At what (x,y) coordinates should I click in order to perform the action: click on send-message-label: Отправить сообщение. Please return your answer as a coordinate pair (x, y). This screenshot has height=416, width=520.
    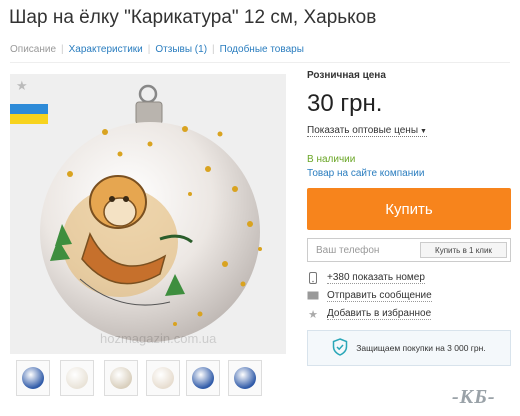
    Looking at the image, I should click on (379, 296).